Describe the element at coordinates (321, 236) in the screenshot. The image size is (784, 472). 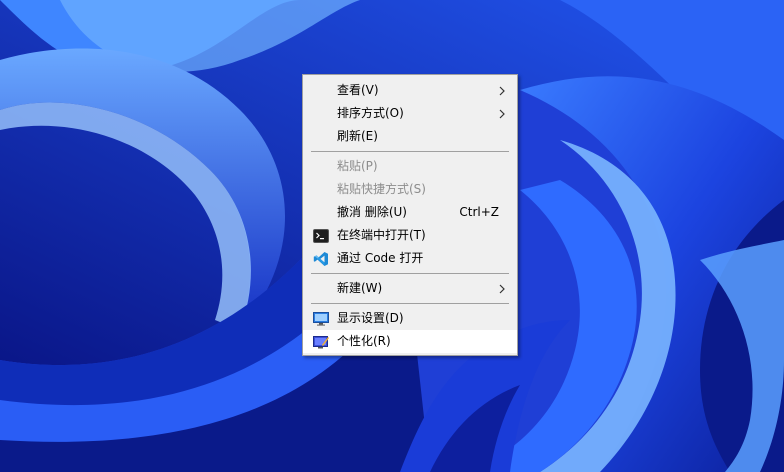
I see `terminal-icon` at that location.